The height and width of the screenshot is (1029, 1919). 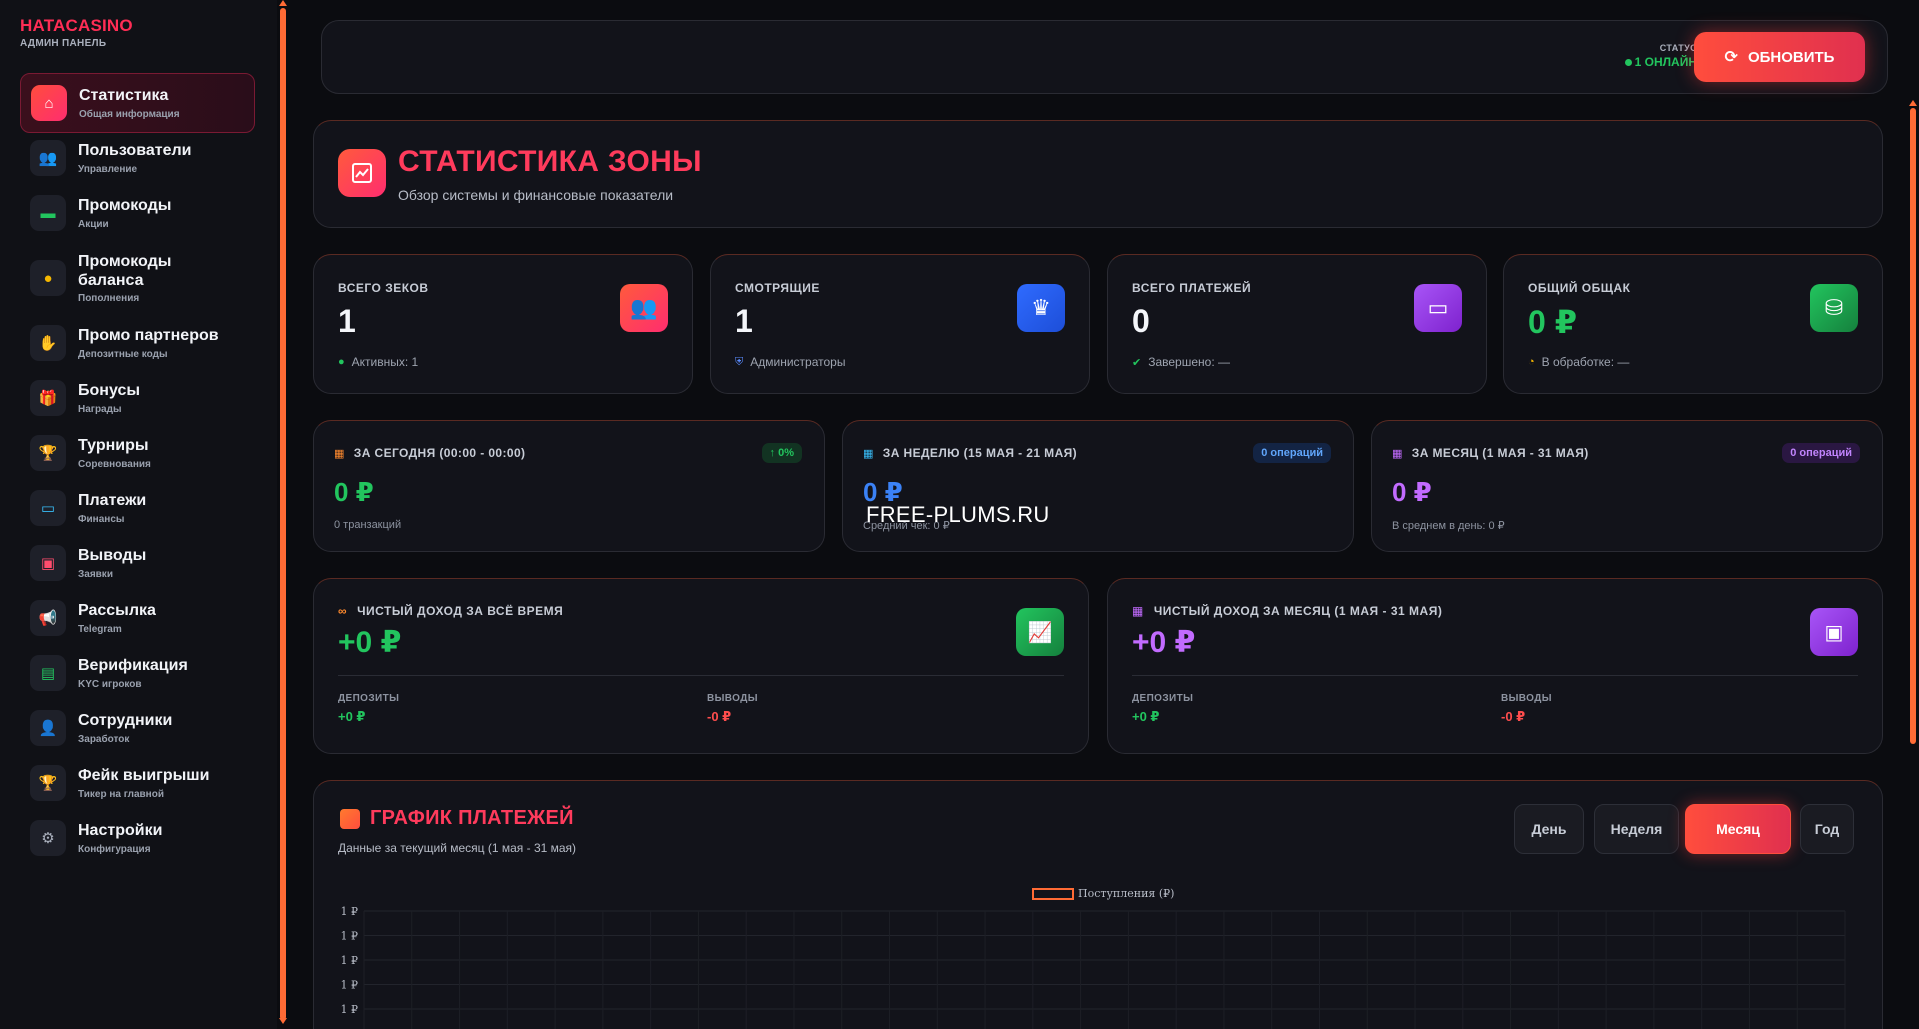 I want to click on main-scroll-up-arrow, so click(x=1913, y=103).